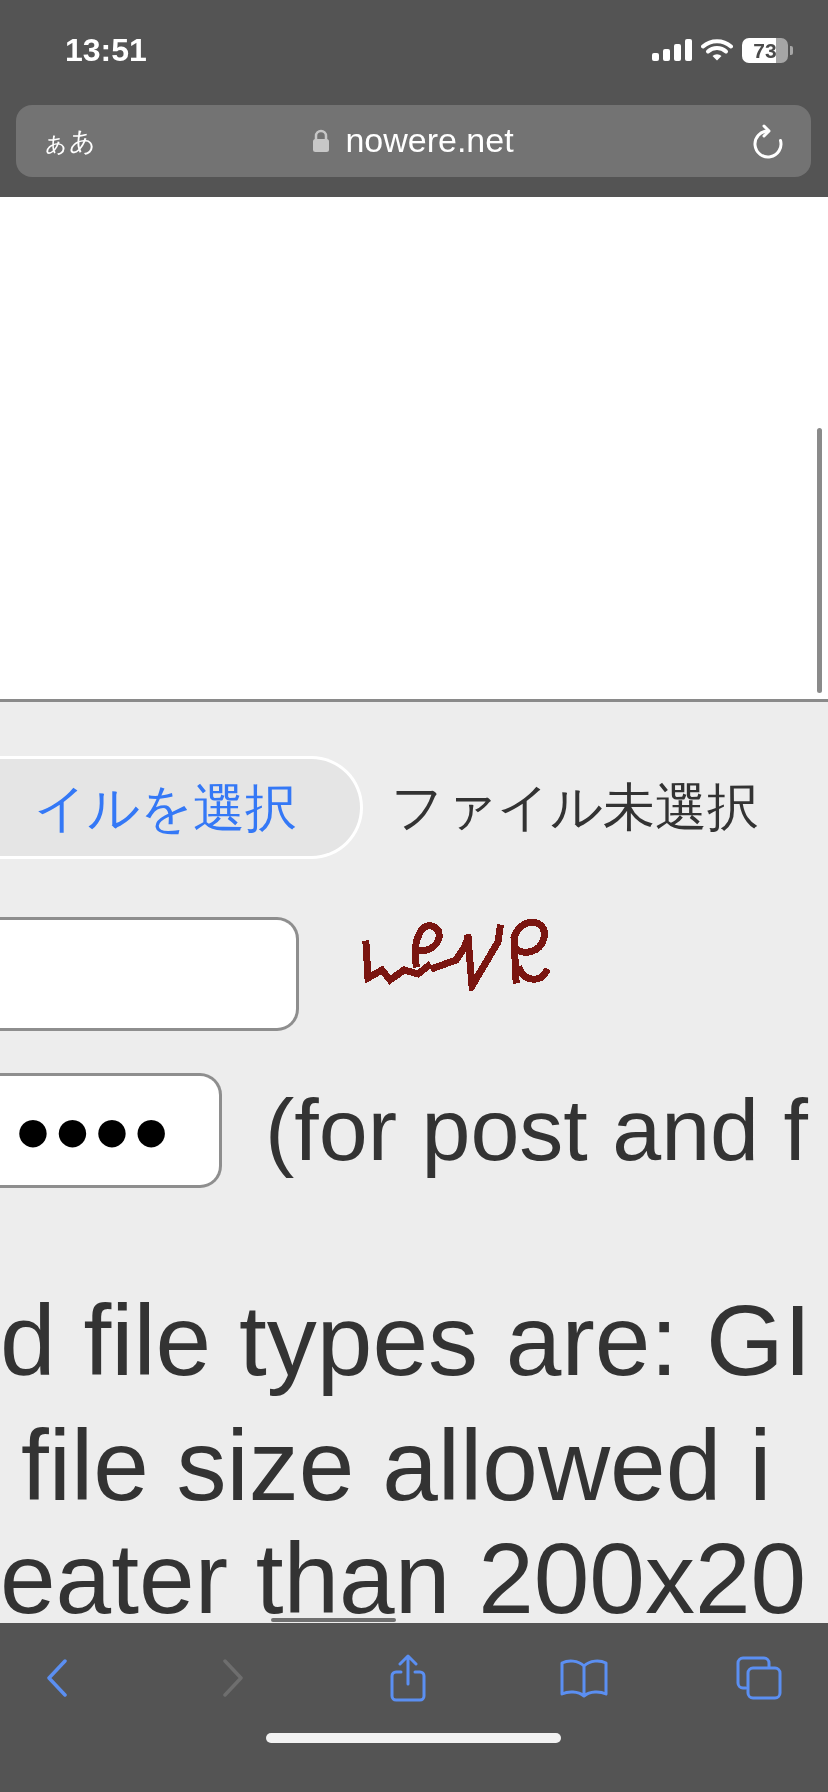  I want to click on password-field: ●●●●, so click(111, 1130).